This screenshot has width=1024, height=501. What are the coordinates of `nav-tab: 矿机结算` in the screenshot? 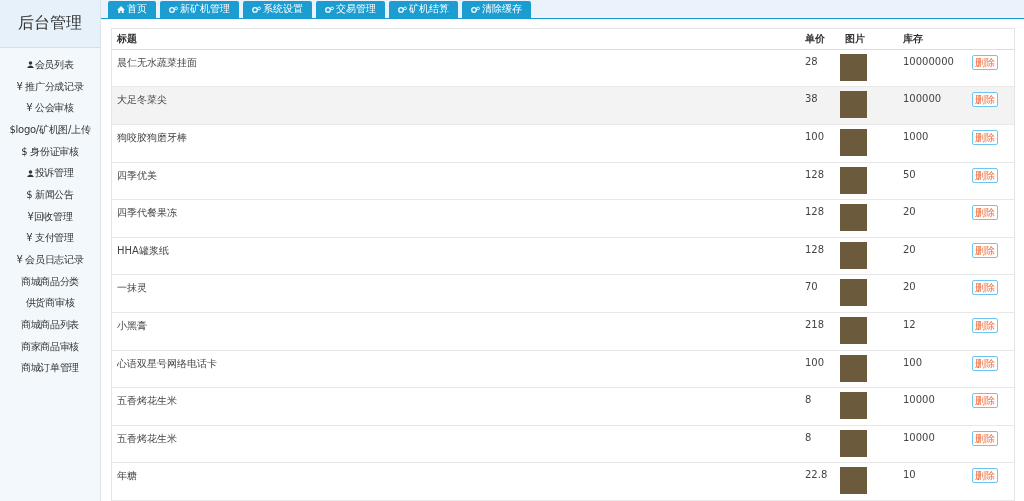 It's located at (423, 9).